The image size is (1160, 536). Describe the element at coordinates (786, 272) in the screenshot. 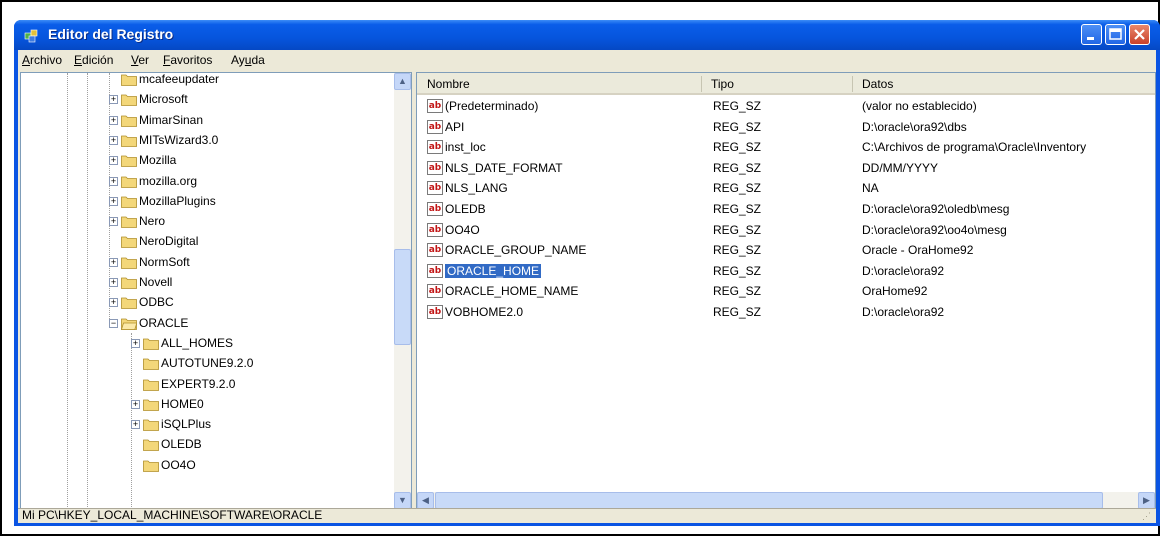

I see `value-row: ab ORACLE_HOME REG_SZ D:\oracle\ora92` at that location.